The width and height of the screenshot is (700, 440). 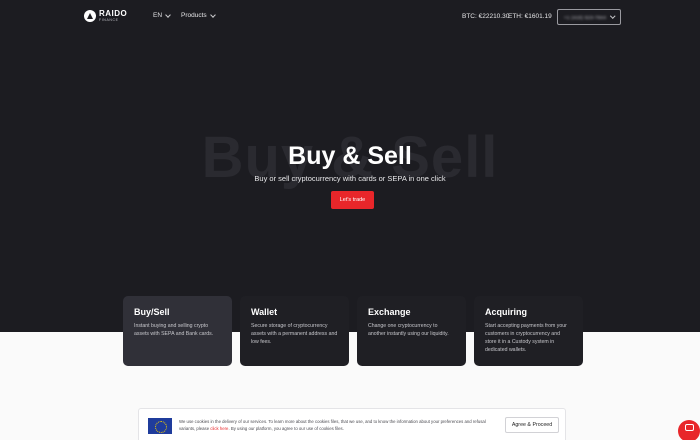 I want to click on raido-logo: RAIDO FINANCE, so click(x=105, y=16).